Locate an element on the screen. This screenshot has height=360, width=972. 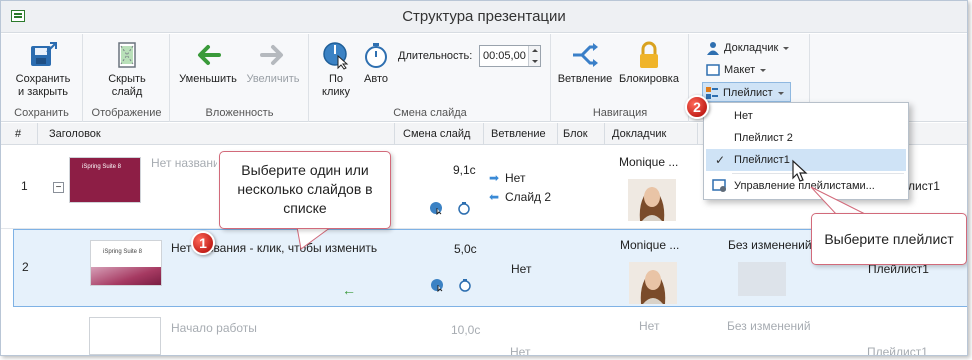
advance-time: 5,0с is located at coordinates (465, 249).